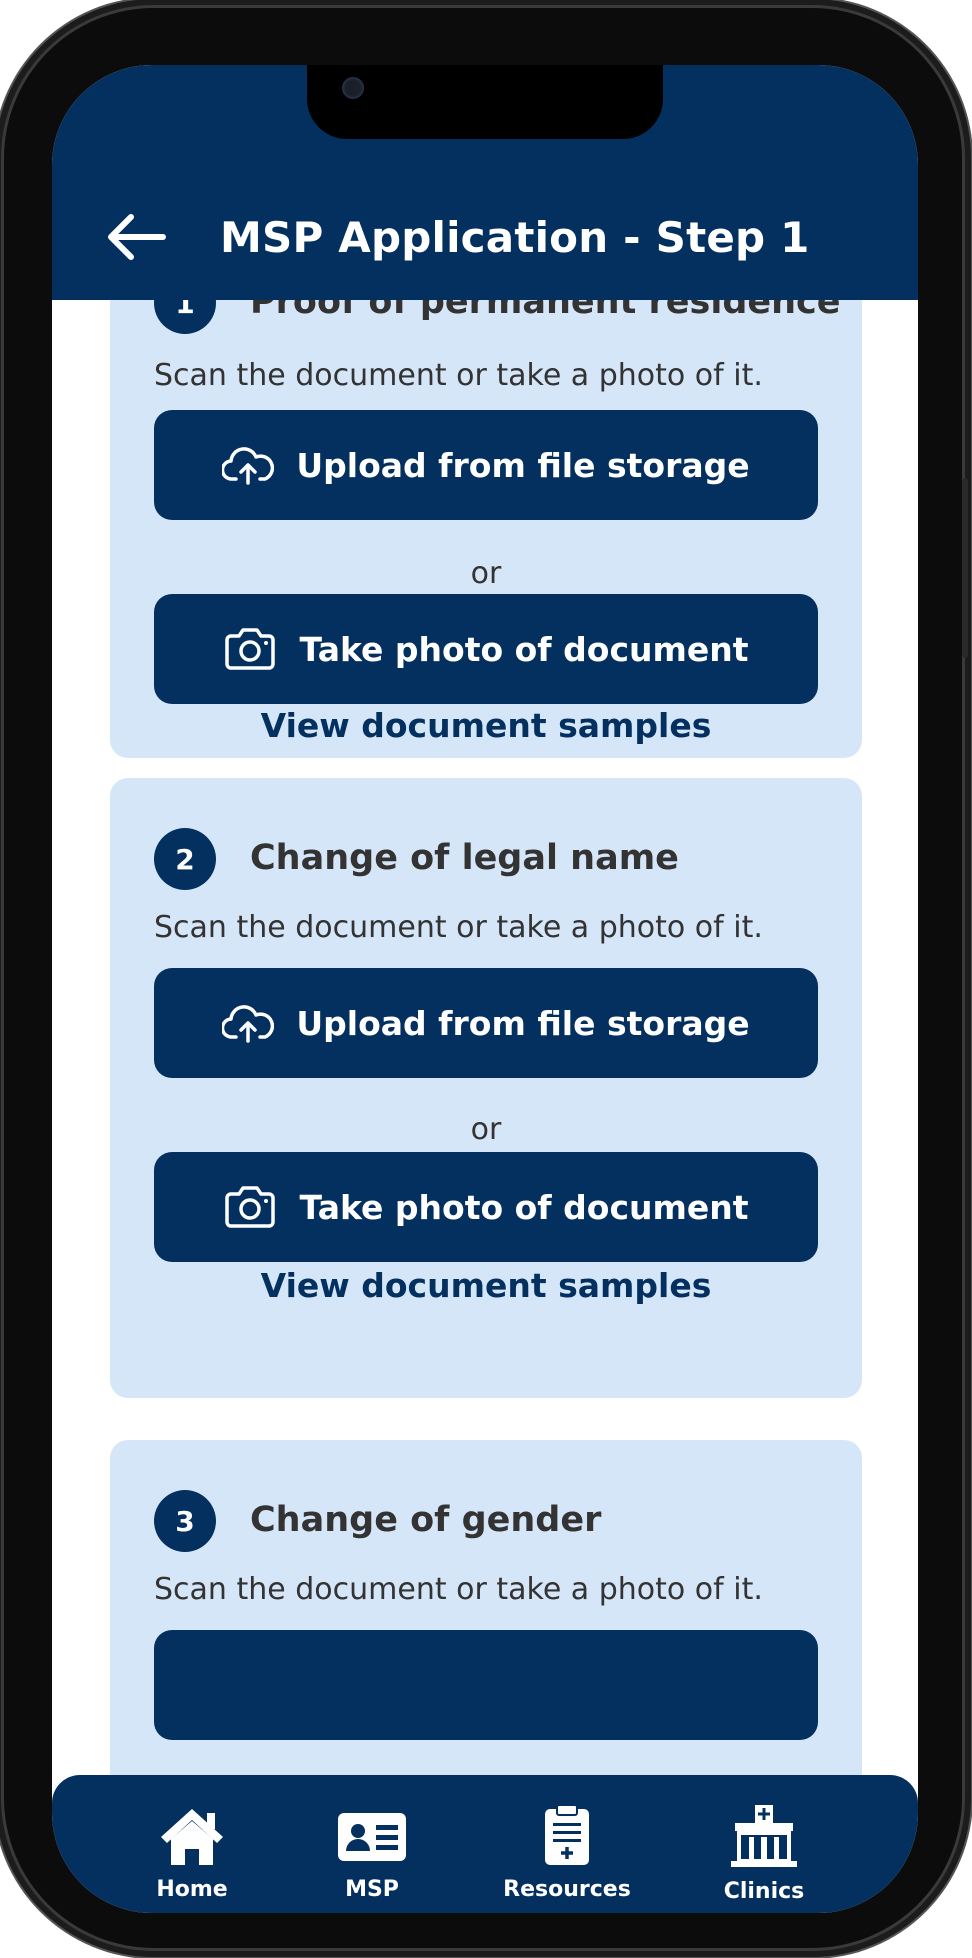 The width and height of the screenshot is (972, 1958). I want to click on card-title: Proof of permanent residence, so click(545, 311).